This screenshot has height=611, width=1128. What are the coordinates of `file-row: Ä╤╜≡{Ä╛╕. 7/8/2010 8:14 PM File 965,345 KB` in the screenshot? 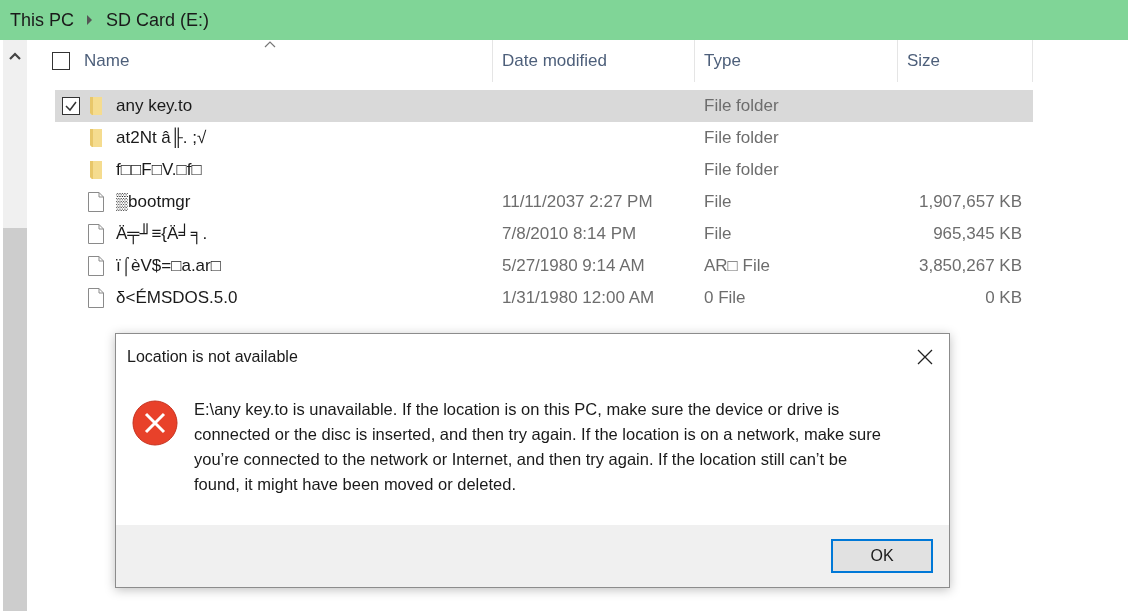 It's located at (544, 234).